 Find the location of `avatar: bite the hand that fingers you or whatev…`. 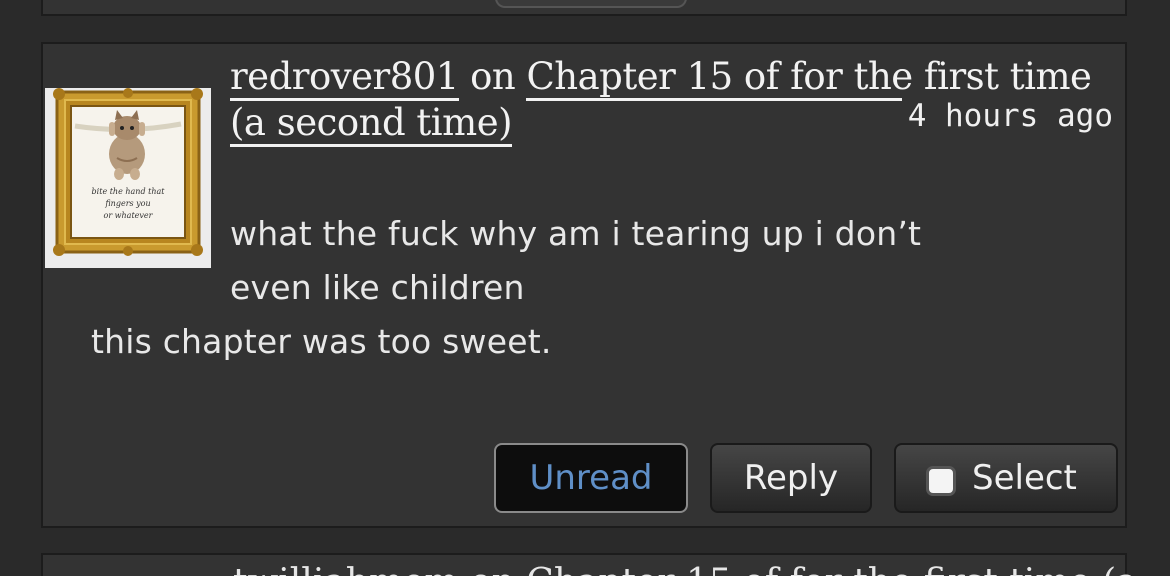

avatar: bite the hand that fingers you or whatev… is located at coordinates (128, 178).